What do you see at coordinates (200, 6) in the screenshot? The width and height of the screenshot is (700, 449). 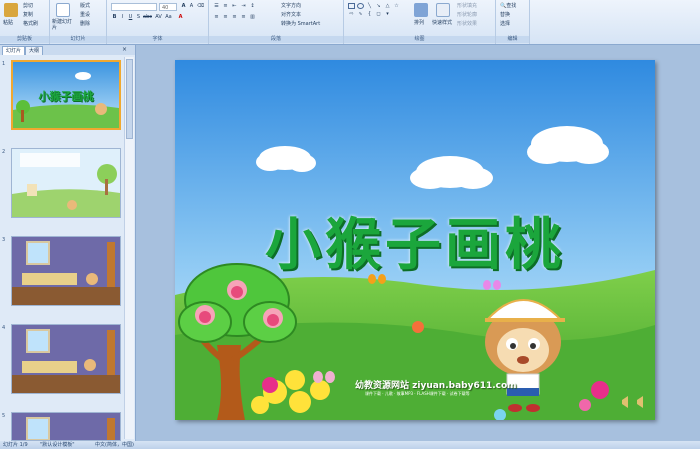 I see `clear-format-icon: ⌫` at bounding box center [200, 6].